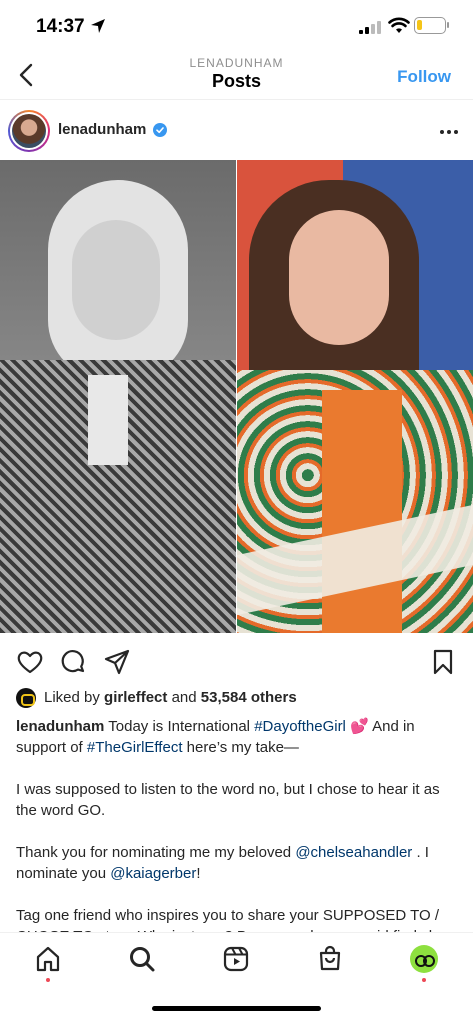  I want to click on nav-header: LENADUNHAM Posts Follow, so click(236, 76).